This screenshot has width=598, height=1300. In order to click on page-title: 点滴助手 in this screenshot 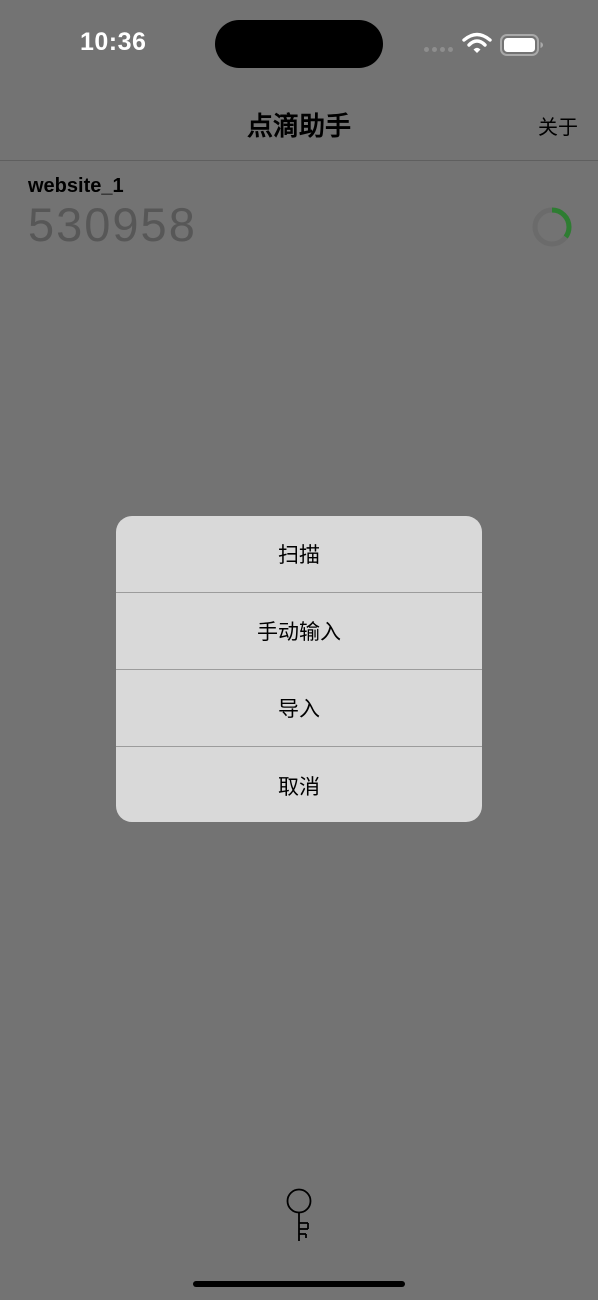, I will do `click(298, 127)`.